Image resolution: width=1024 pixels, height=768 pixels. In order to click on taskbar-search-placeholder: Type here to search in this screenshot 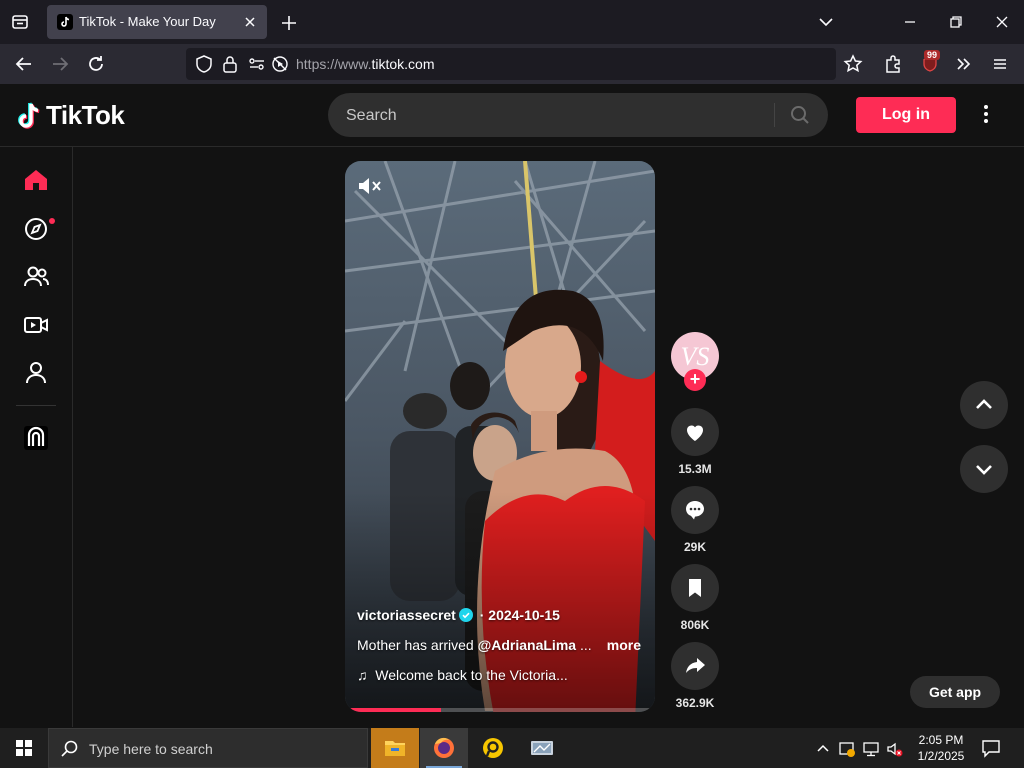, I will do `click(151, 749)`.